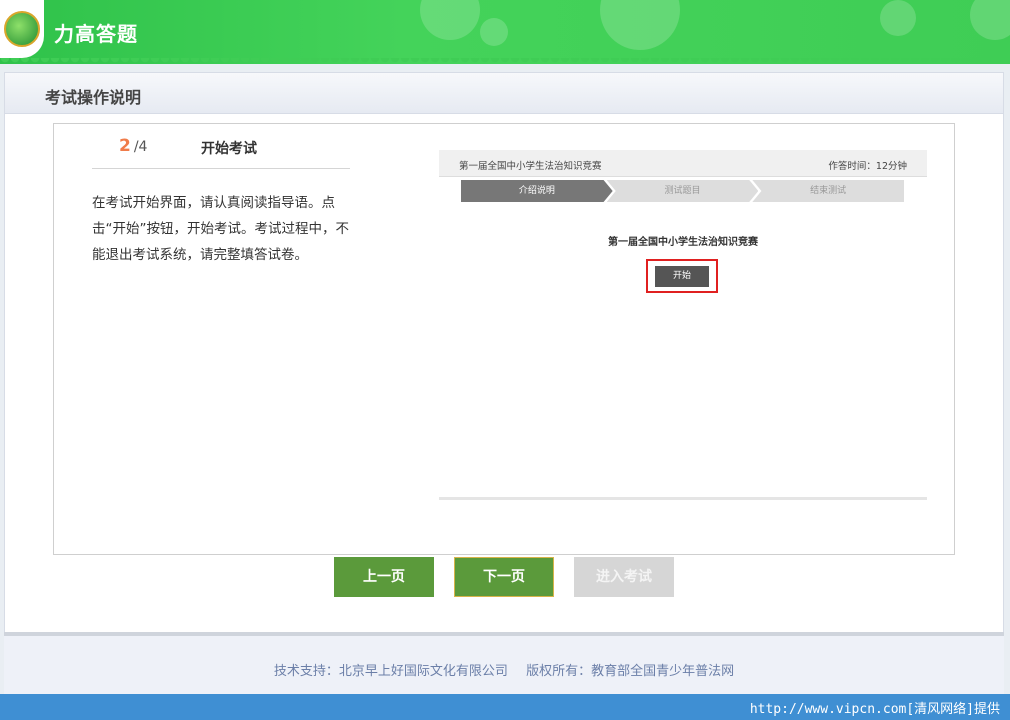  I want to click on step-counter: 2/4, so click(133, 146).